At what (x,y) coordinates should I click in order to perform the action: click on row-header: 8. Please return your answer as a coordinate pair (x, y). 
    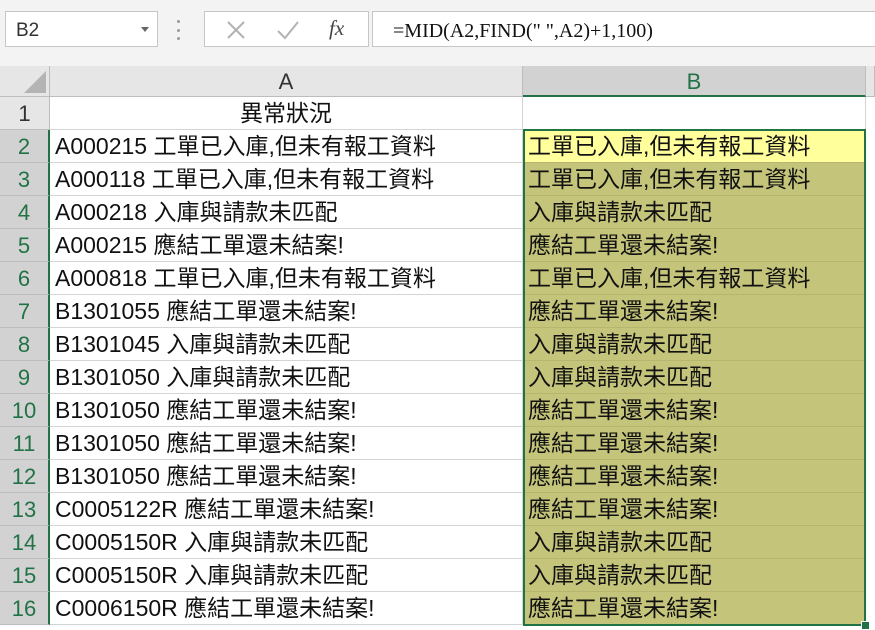
    Looking at the image, I should click on (25, 344).